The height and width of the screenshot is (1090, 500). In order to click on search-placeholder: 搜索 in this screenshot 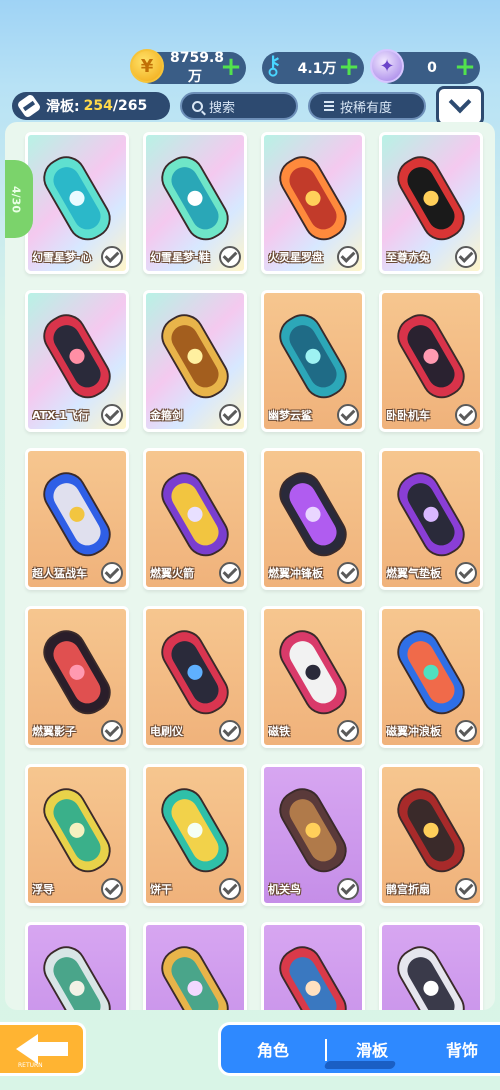, I will do `click(222, 108)`.